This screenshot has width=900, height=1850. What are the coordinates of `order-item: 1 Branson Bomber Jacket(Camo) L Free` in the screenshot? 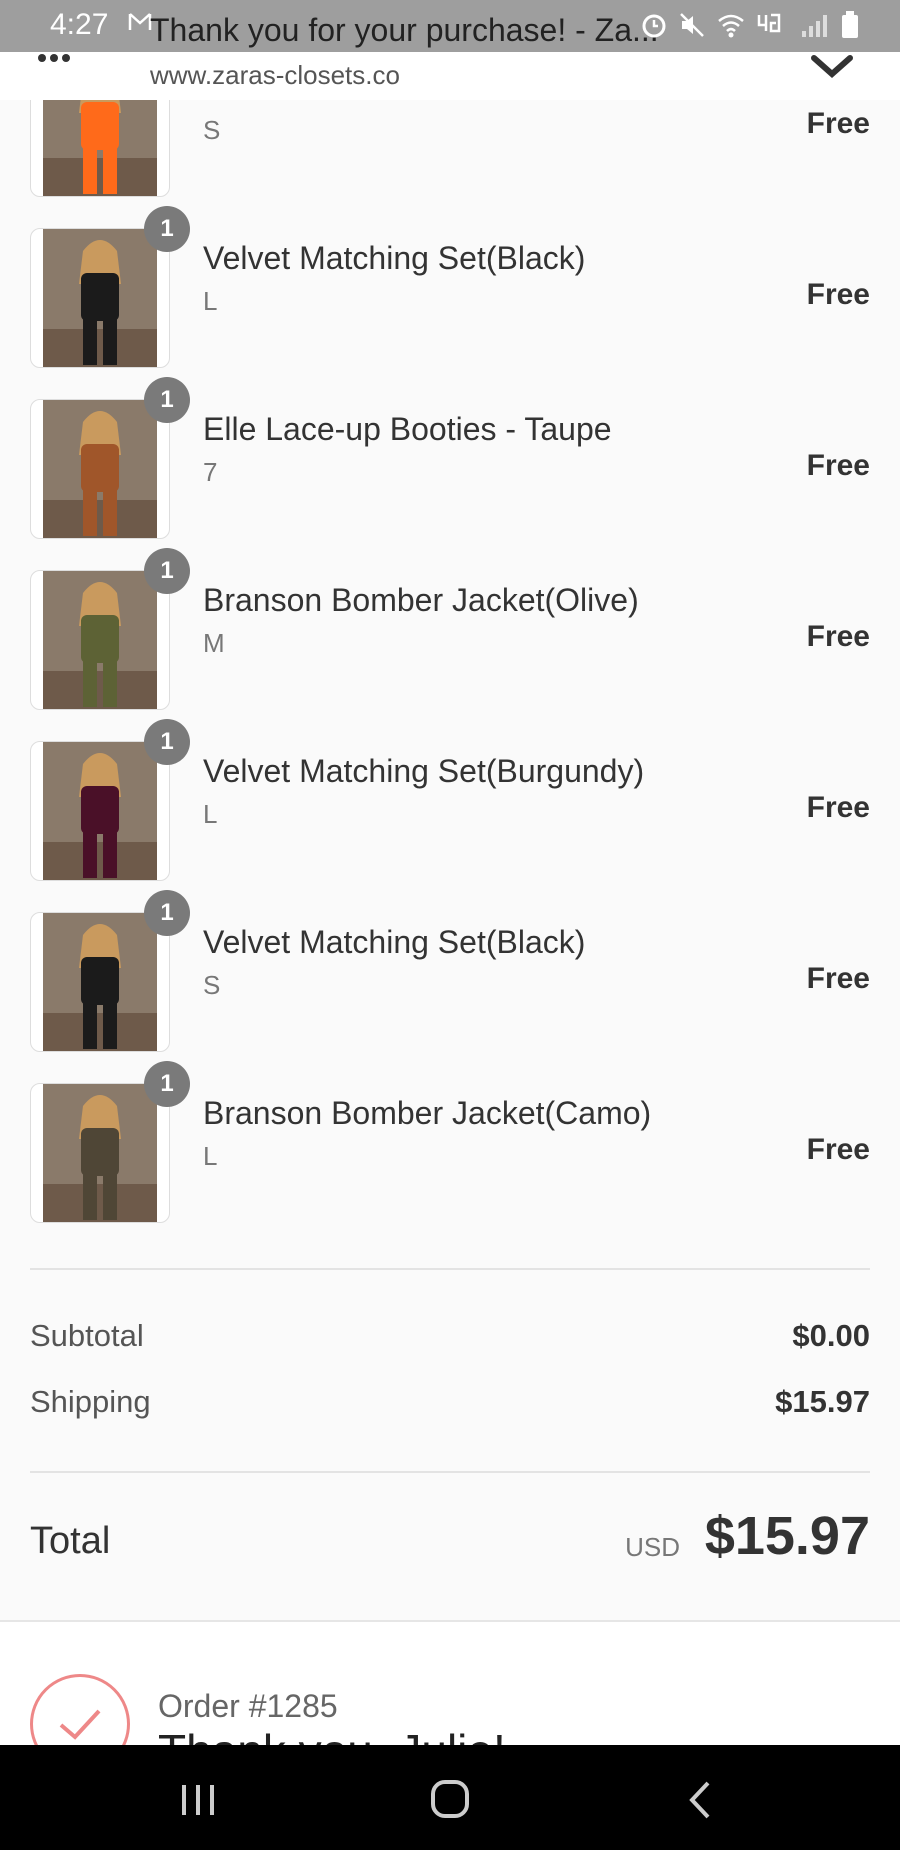 It's located at (450, 1142).